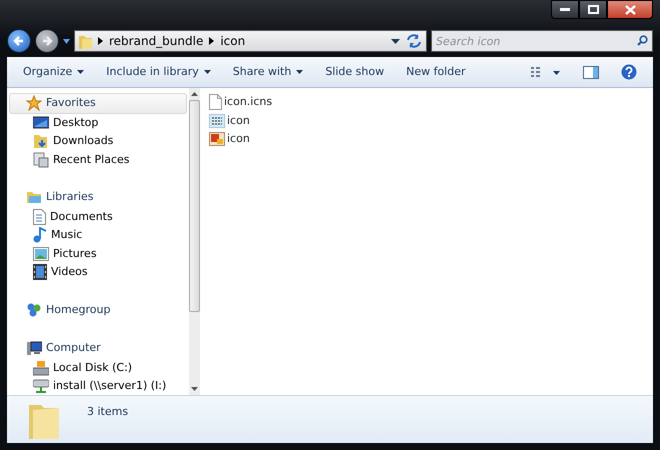 The width and height of the screenshot is (660, 450). Describe the element at coordinates (41, 386) in the screenshot. I see `network-drive-icon` at that location.